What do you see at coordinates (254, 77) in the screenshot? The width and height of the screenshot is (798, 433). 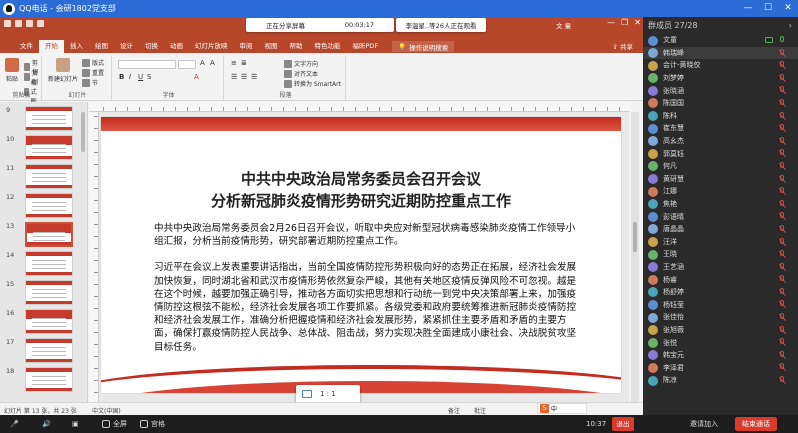 I see `align-right-icon: ☰` at bounding box center [254, 77].